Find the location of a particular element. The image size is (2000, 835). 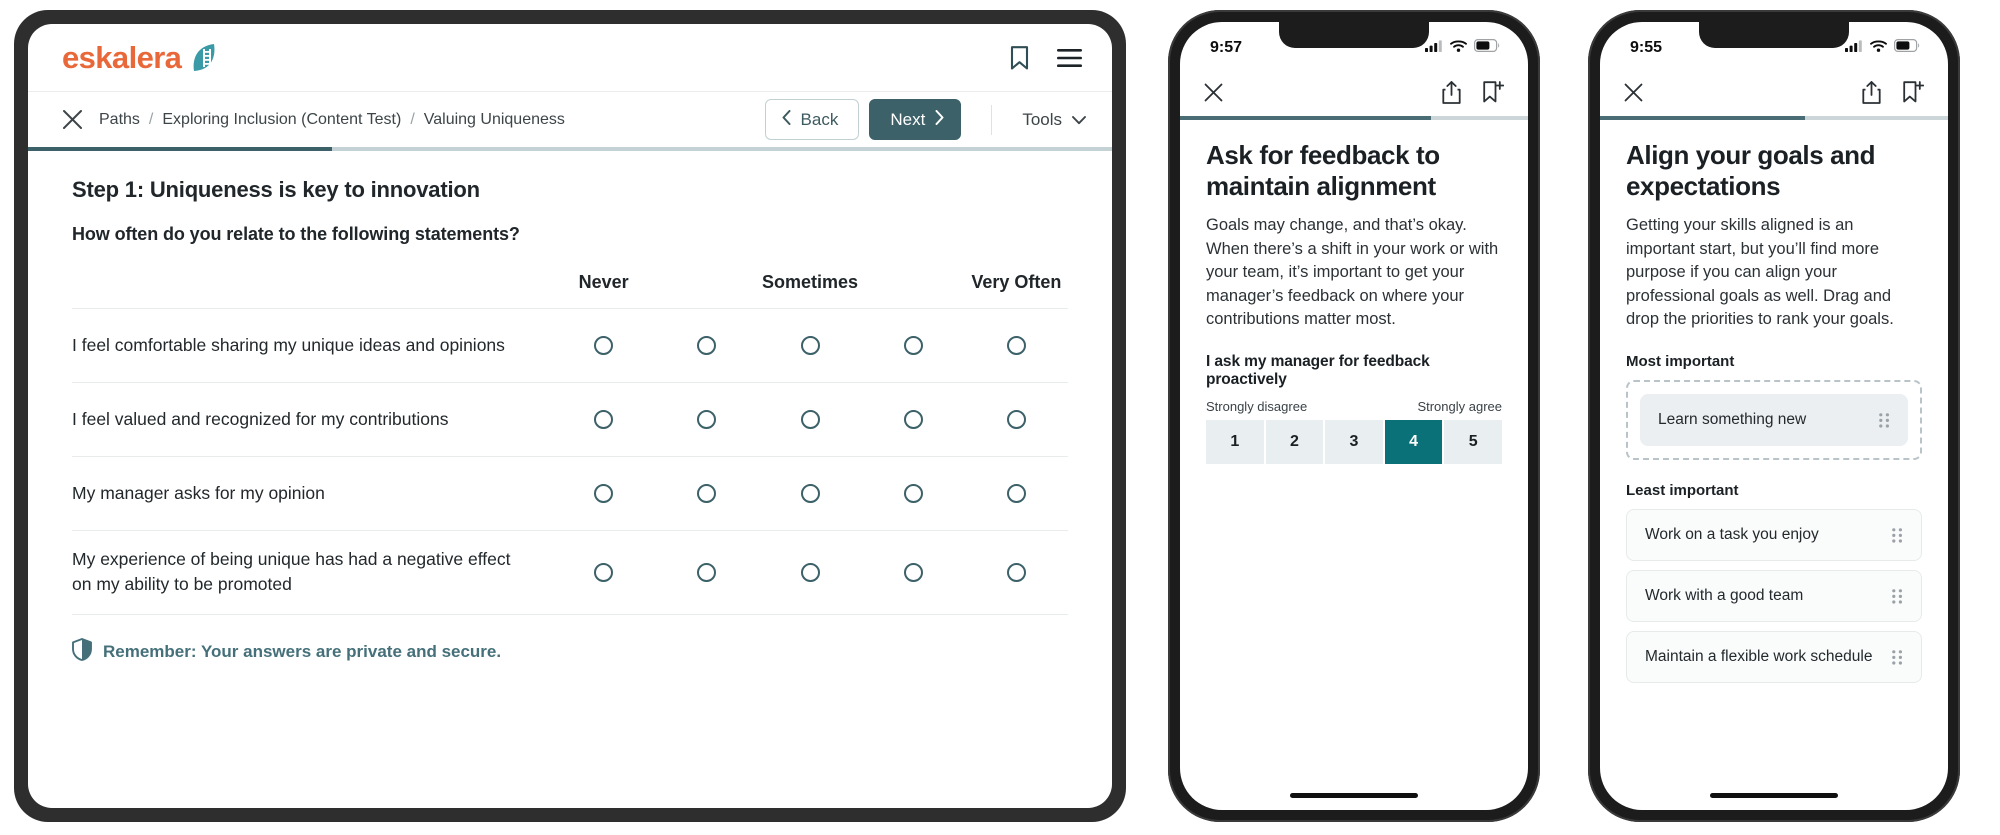

likert-matrix-header: Never Sometimes Very Often is located at coordinates (570, 289).